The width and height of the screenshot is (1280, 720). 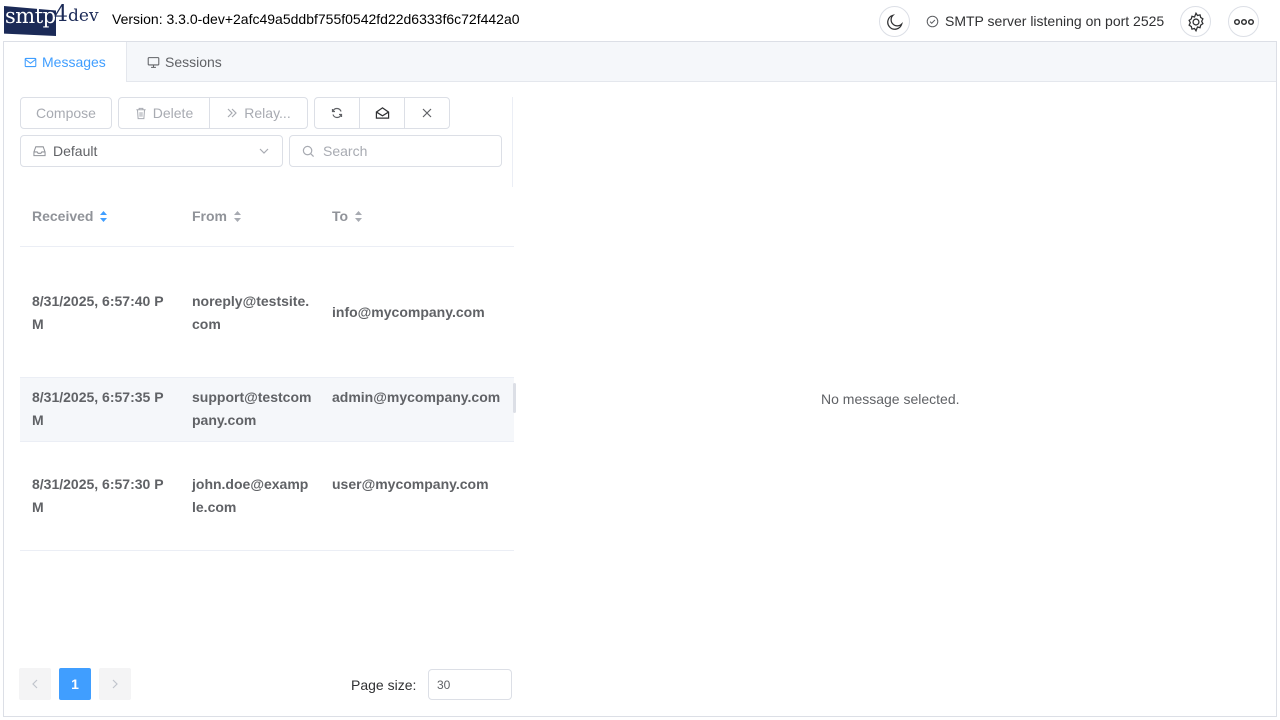 I want to click on refresh-button, so click(x=337, y=113).